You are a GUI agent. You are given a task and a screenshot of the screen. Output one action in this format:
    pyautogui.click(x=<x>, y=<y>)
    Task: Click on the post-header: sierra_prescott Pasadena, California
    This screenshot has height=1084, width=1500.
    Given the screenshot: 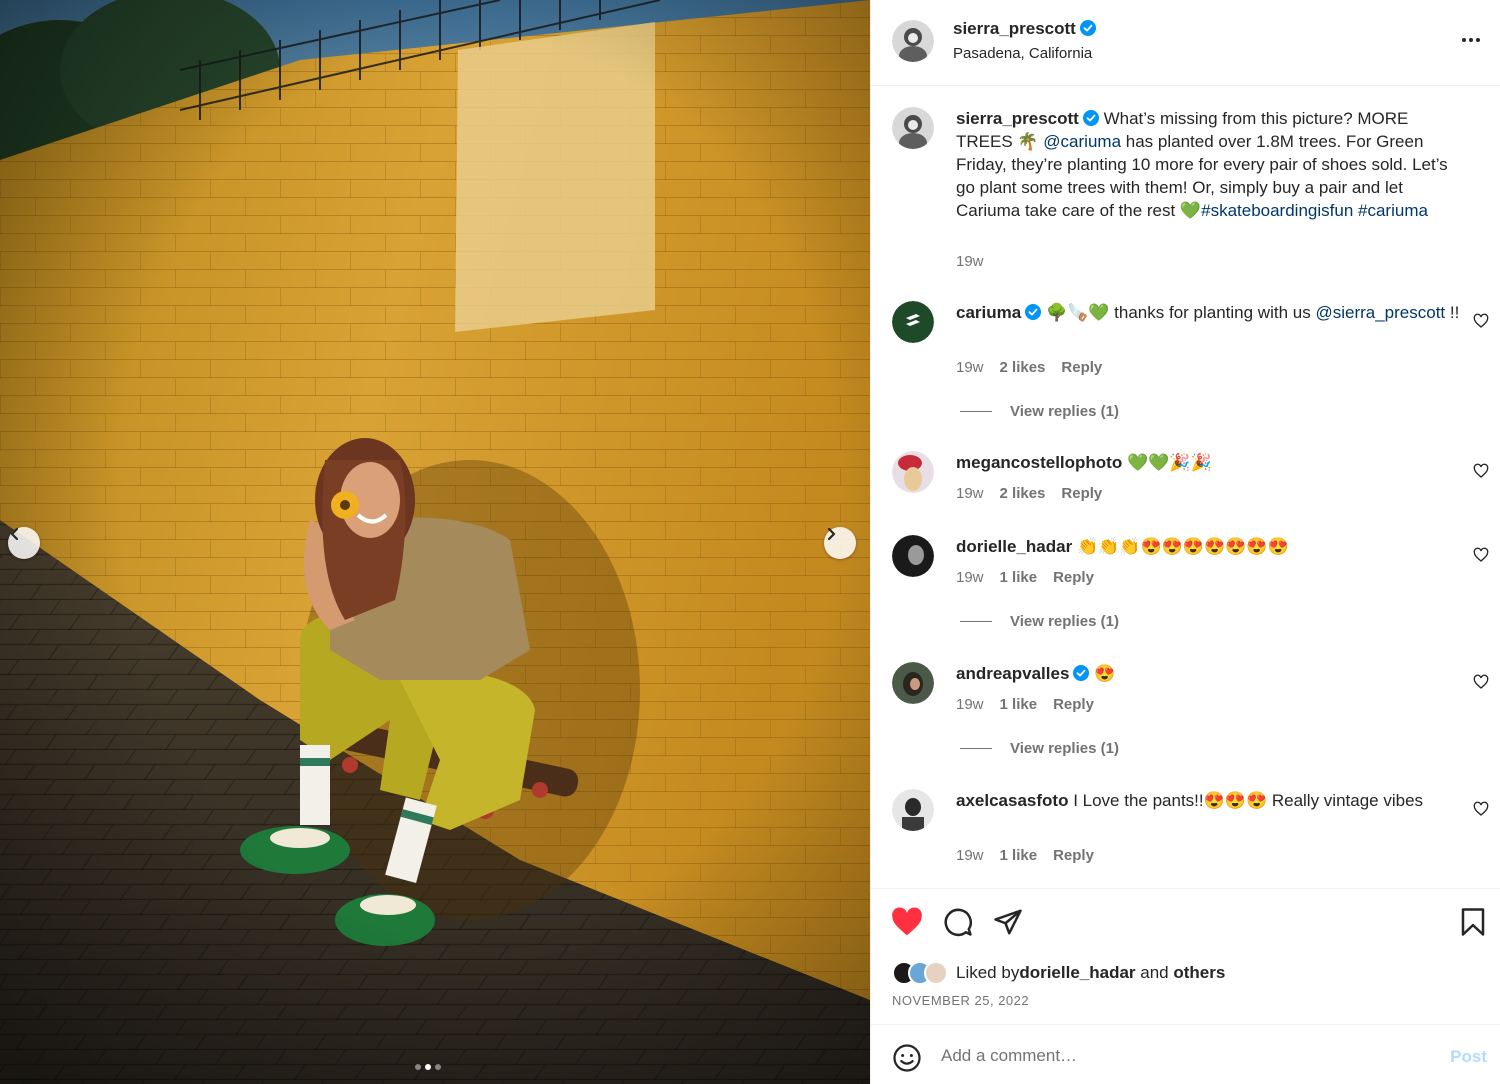 What is the action you would take?
    pyautogui.click(x=1185, y=43)
    